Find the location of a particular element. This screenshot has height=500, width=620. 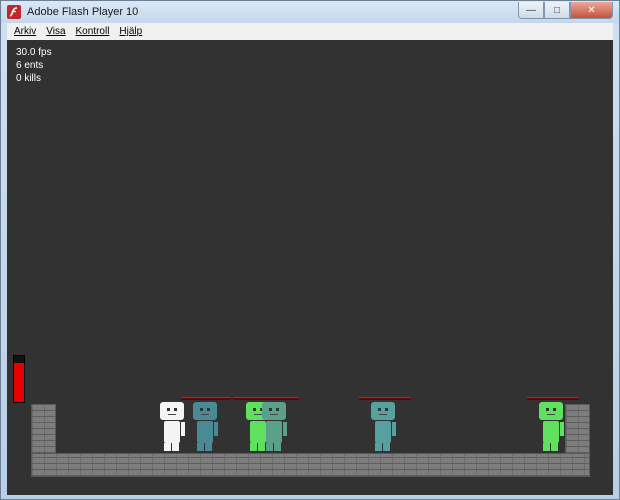

minimize-button: — is located at coordinates (531, 10).